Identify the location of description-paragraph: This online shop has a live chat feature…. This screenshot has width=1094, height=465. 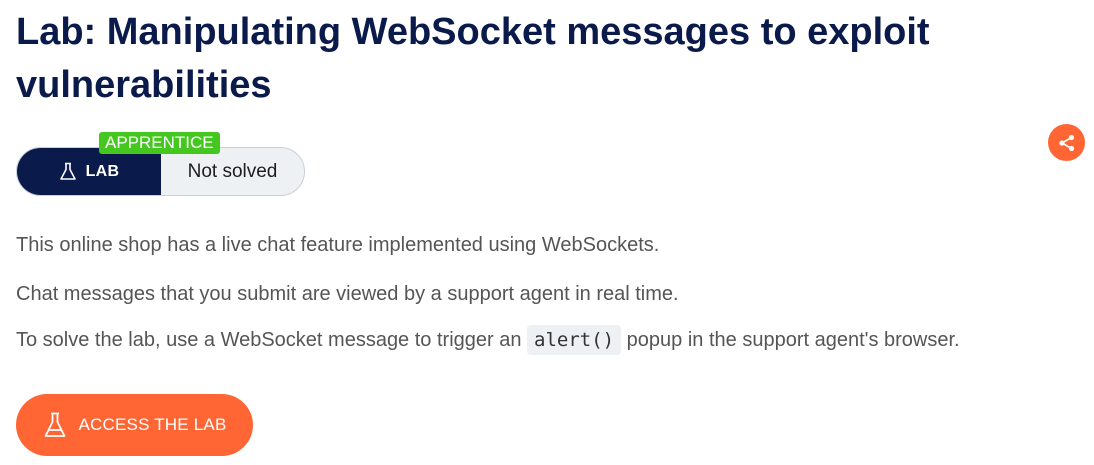
(338, 245).